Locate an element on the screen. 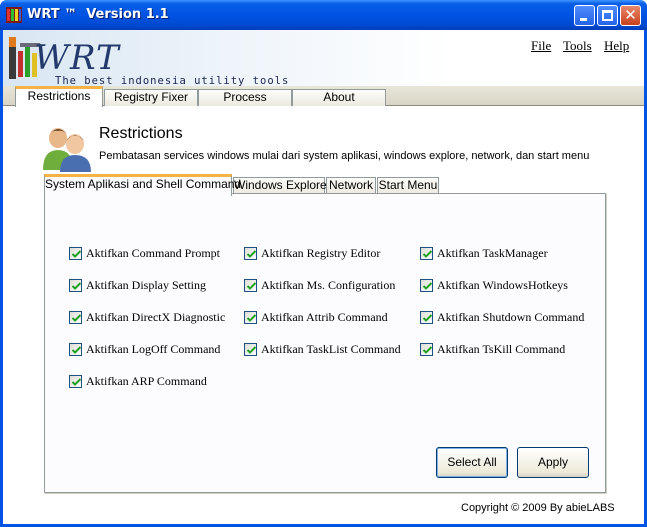  checkbox-label: Aktifkan ARP Command is located at coordinates (146, 381).